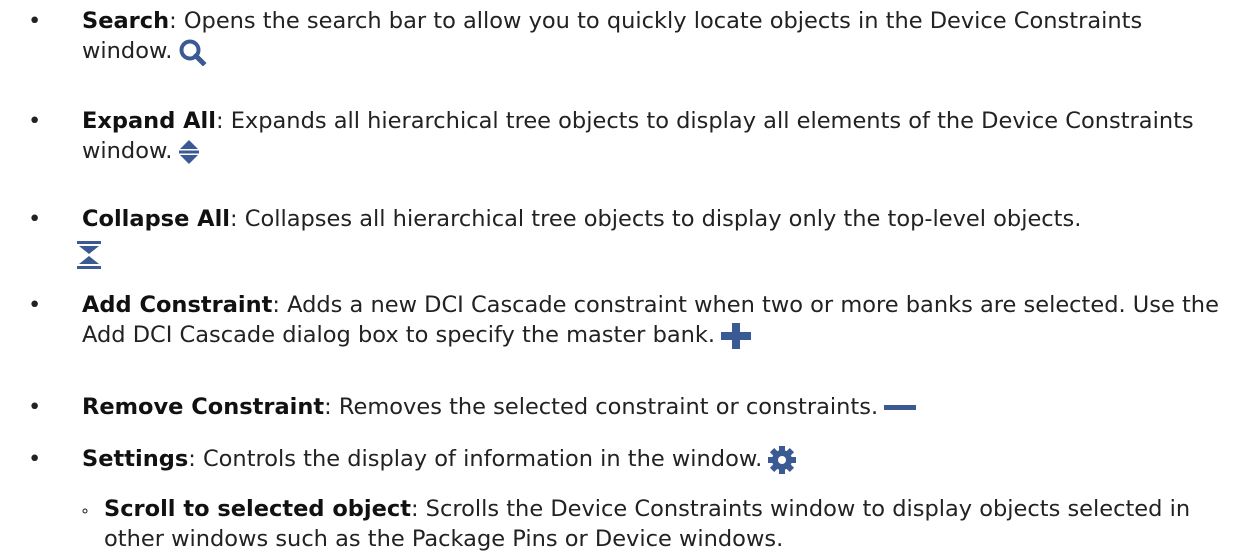 This screenshot has width=1248, height=560. Describe the element at coordinates (135, 459) in the screenshot. I see `item-term: Settings` at that location.